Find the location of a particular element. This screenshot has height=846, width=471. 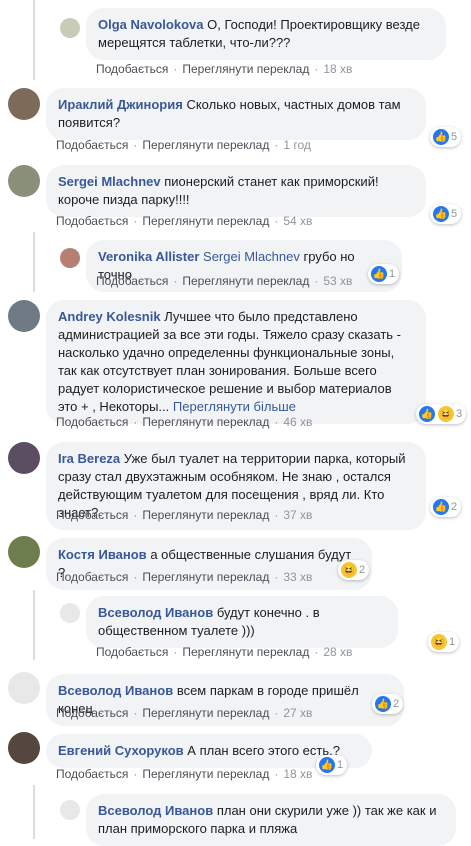

reactions-badge: 👍 😆 3 is located at coordinates (441, 414).